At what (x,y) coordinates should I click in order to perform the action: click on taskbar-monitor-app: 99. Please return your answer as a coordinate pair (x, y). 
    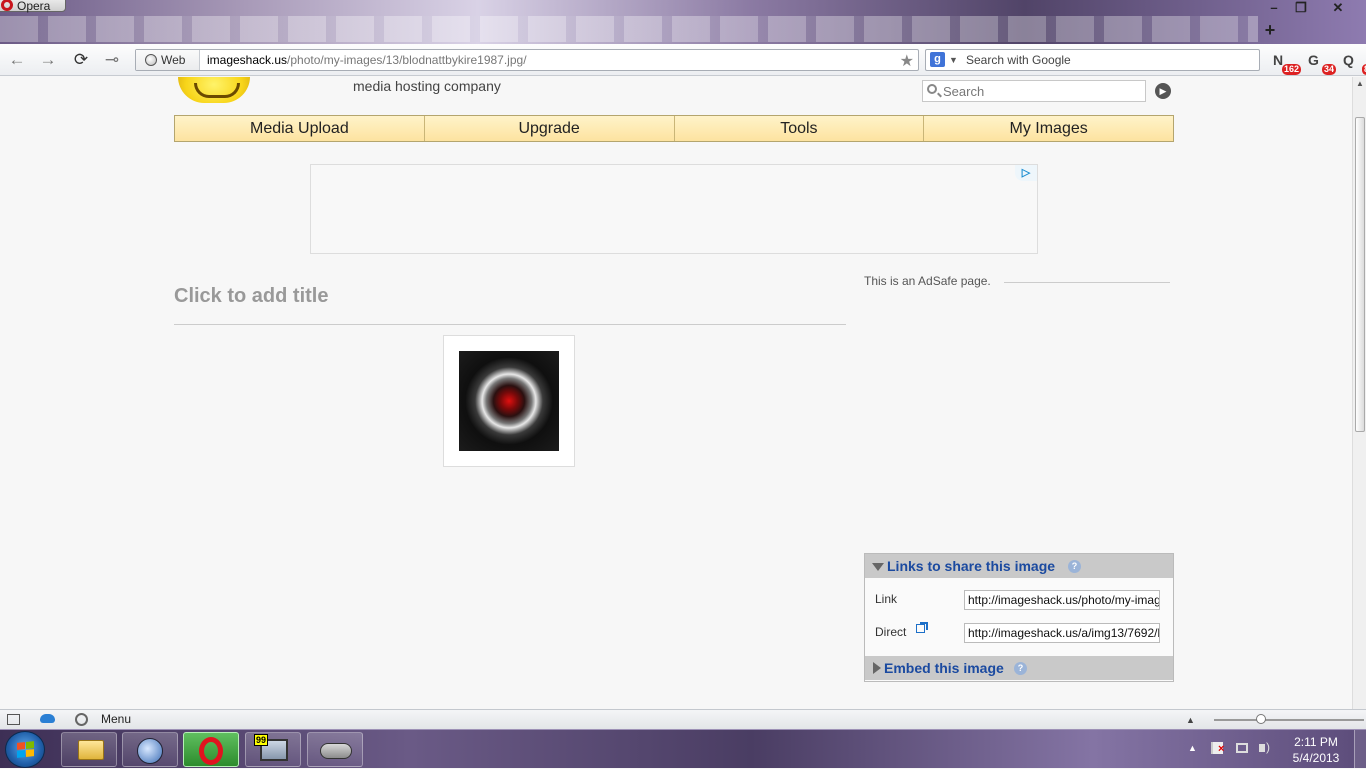
    Looking at the image, I should click on (273, 749).